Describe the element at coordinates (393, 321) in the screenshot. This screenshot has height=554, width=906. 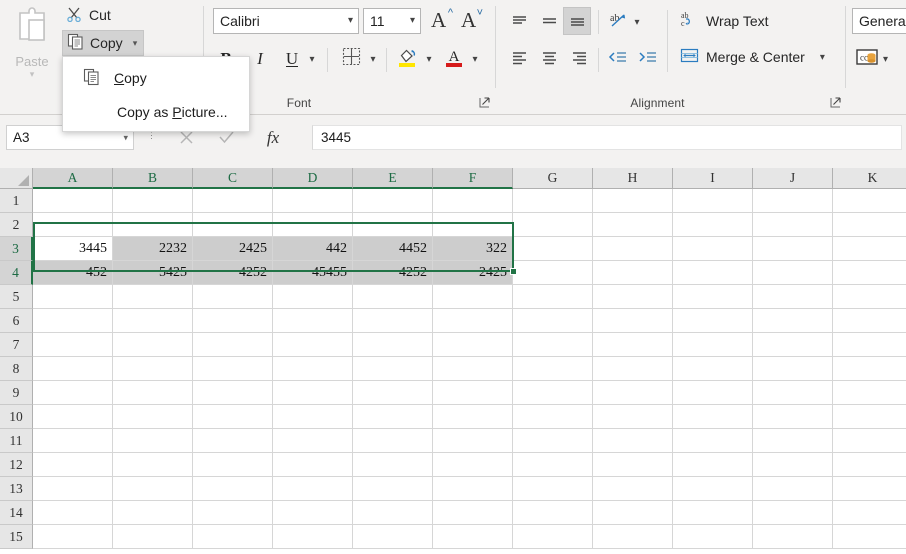
I see `cell-E6` at that location.